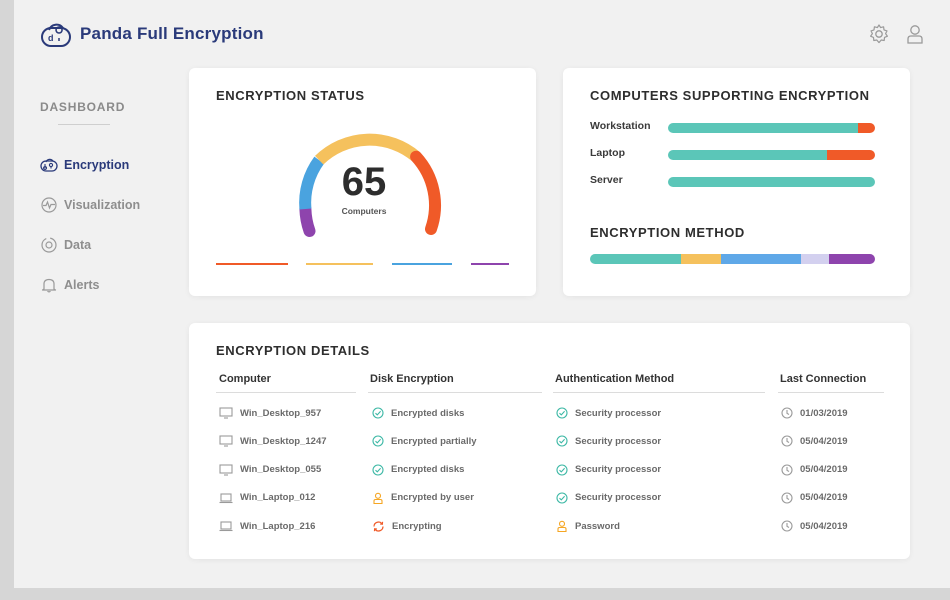 This screenshot has width=950, height=600. What do you see at coordinates (49, 205) in the screenshot?
I see `visualization-icon` at bounding box center [49, 205].